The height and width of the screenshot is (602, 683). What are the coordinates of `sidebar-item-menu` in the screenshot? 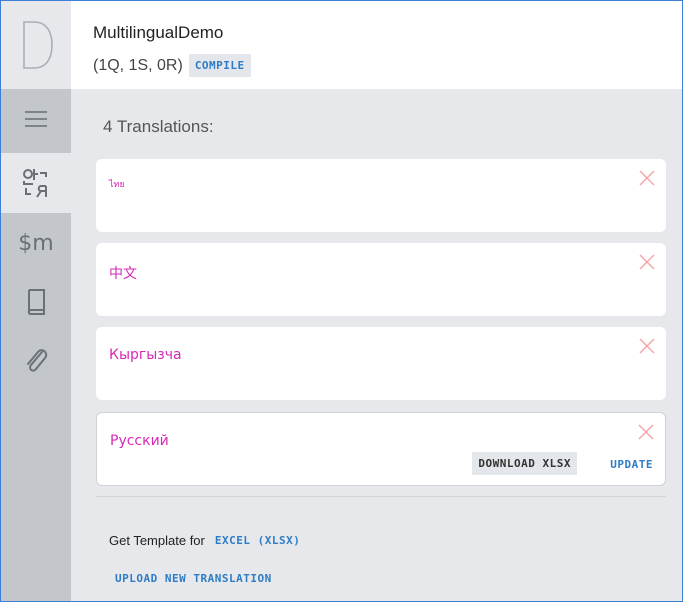 It's located at (36, 119).